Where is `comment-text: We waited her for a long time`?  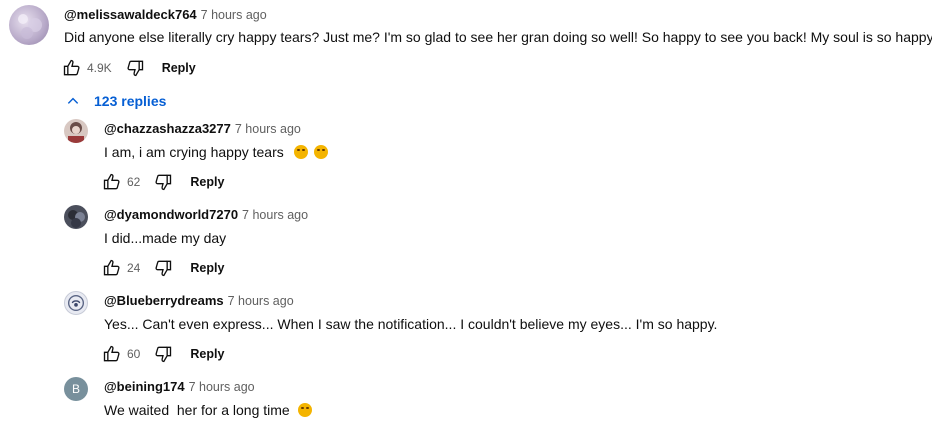 comment-text: We waited her for a long time is located at coordinates (208, 410).